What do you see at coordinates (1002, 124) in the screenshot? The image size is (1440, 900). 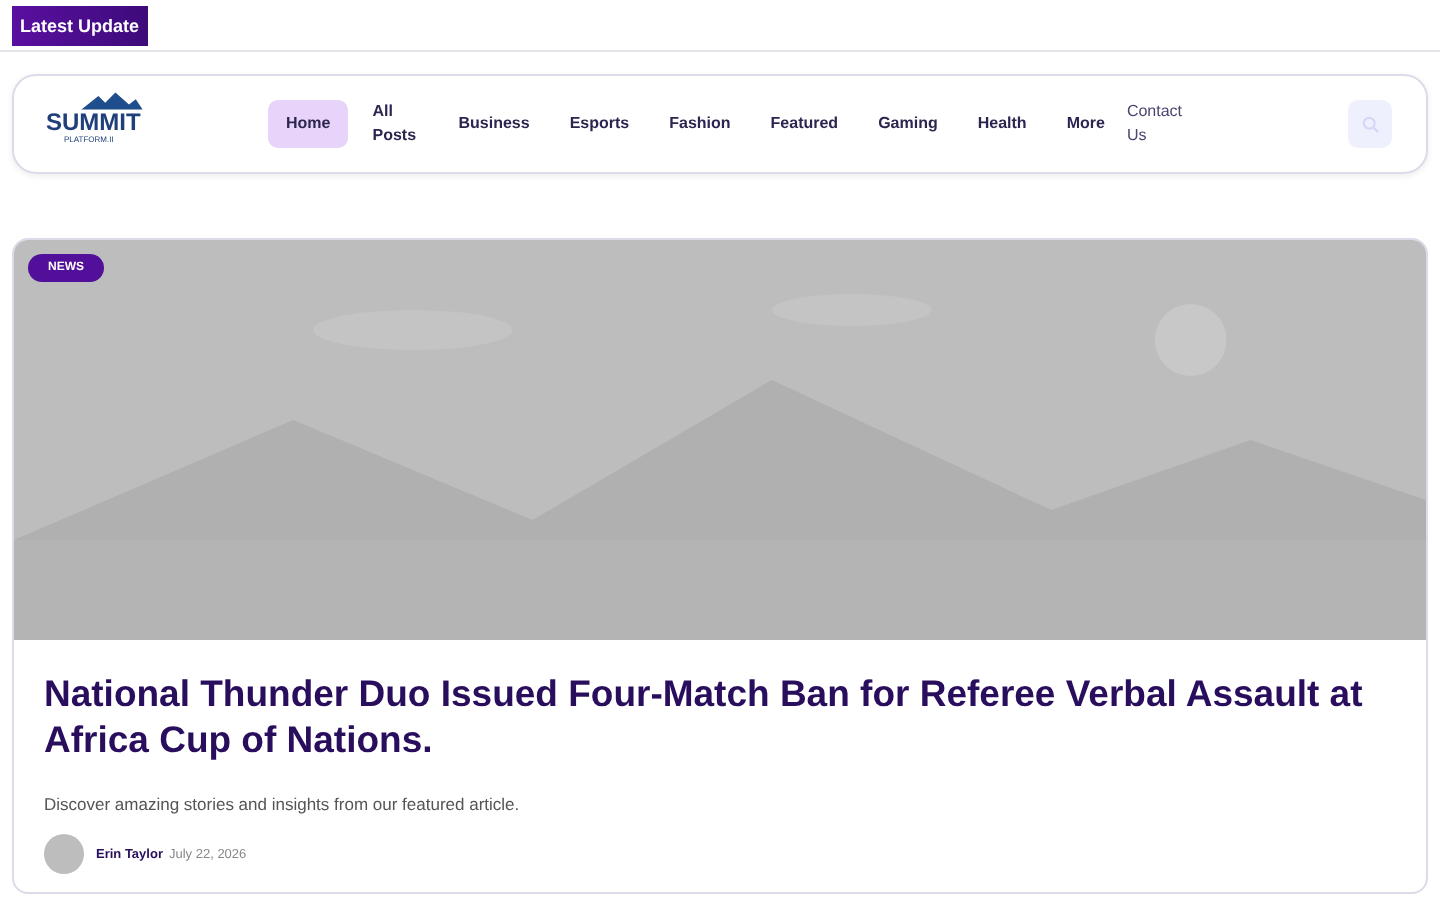 I see `nav-link: Health` at bounding box center [1002, 124].